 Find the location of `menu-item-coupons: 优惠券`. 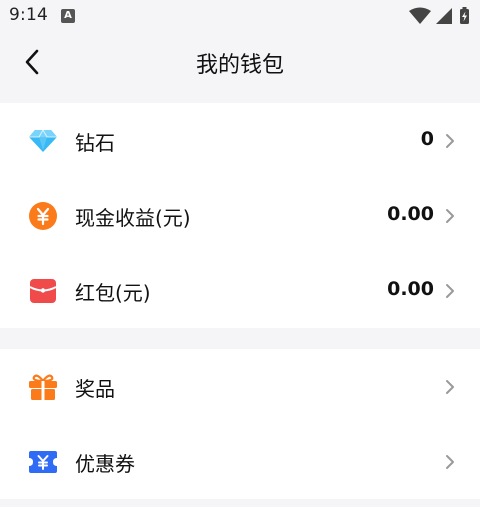

menu-item-coupons: 优惠券 is located at coordinates (240, 461).